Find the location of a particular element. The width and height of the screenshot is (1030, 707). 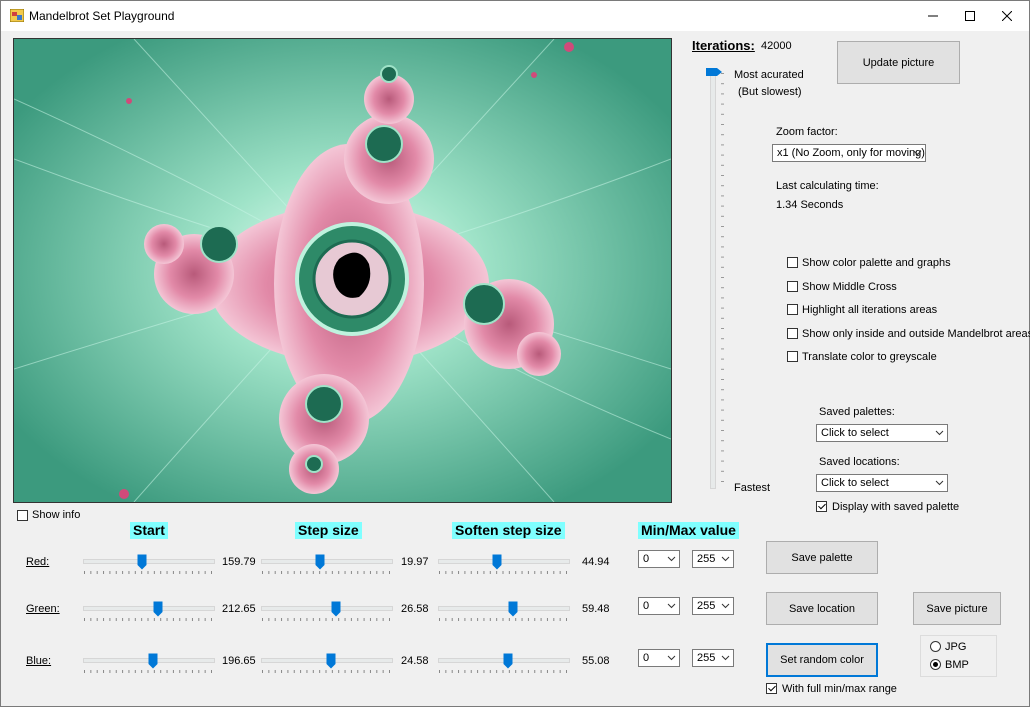

green-start-ticks is located at coordinates (148, 619).